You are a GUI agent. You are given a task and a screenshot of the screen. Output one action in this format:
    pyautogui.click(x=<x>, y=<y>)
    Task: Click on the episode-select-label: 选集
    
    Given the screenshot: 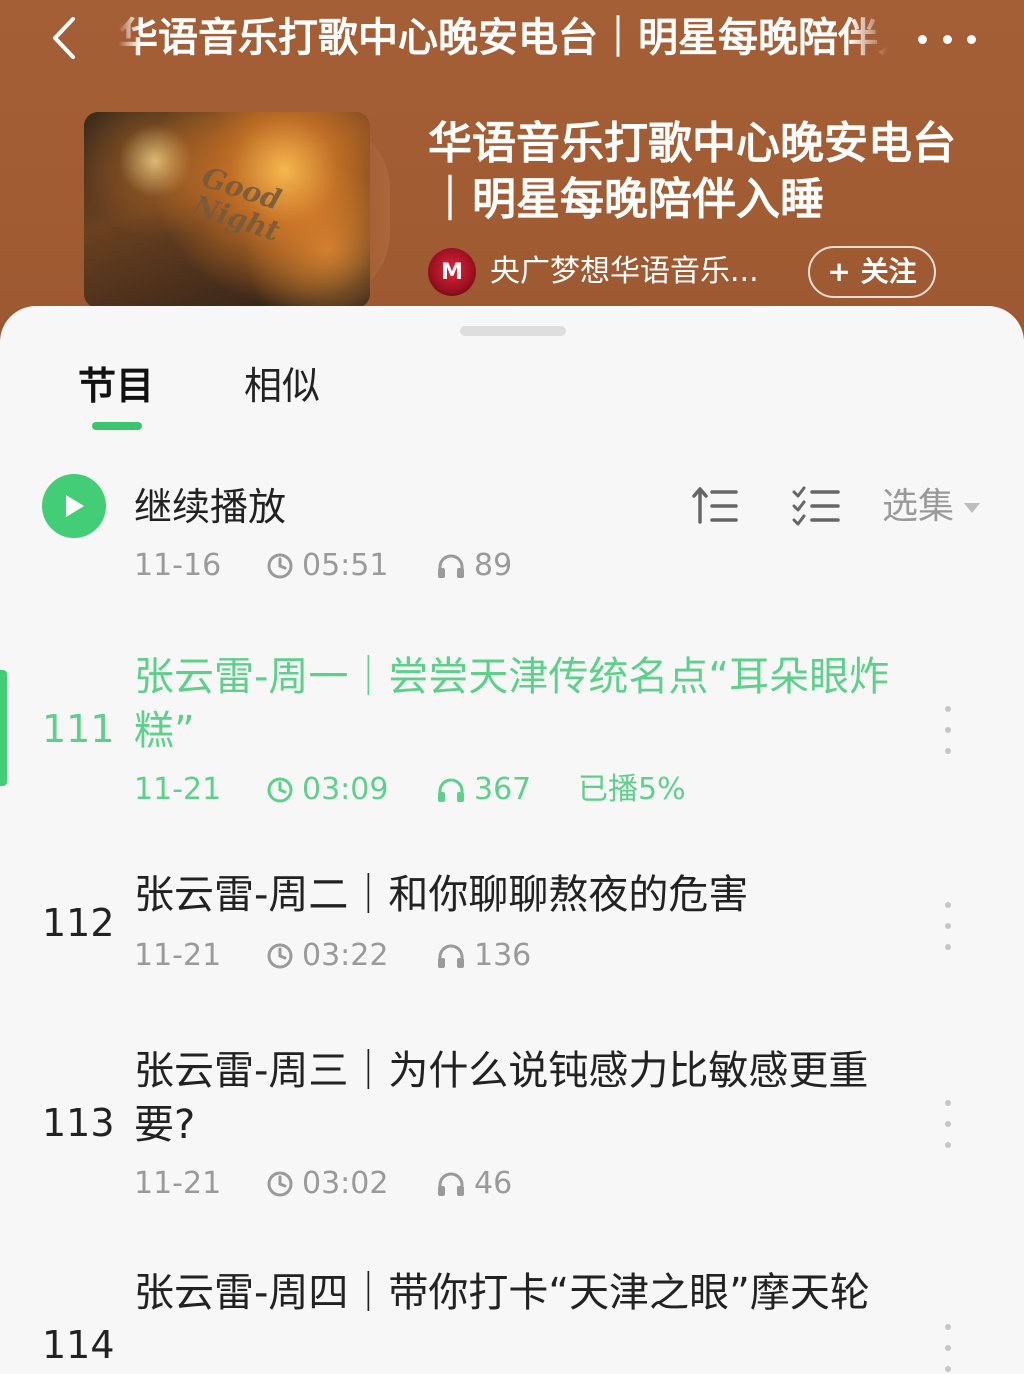 What is the action you would take?
    pyautogui.click(x=918, y=506)
    